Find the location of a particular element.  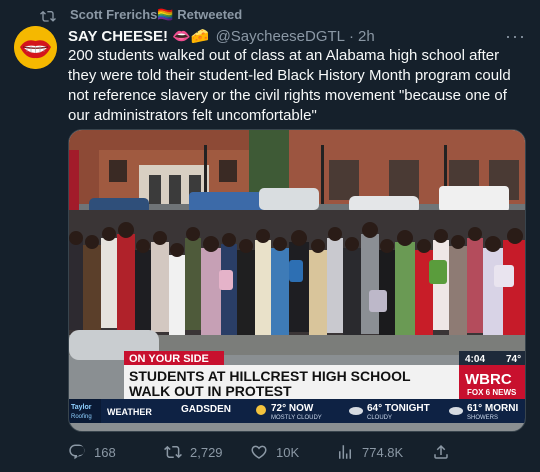

sponsor-sub: Roofing is located at coordinates (81, 417).